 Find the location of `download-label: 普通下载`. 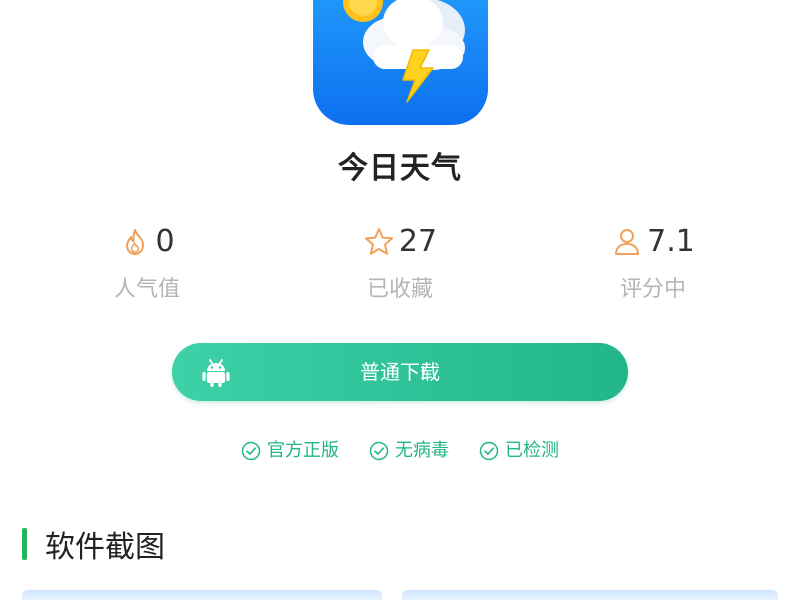

download-label: 普通下载 is located at coordinates (400, 372).